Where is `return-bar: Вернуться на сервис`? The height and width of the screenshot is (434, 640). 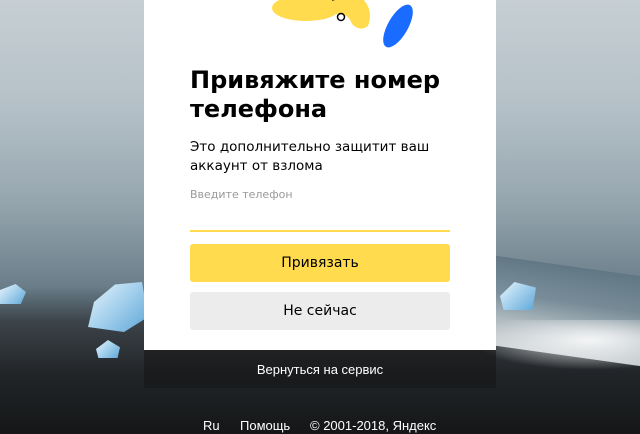
return-bar: Вернуться на сервис is located at coordinates (320, 369).